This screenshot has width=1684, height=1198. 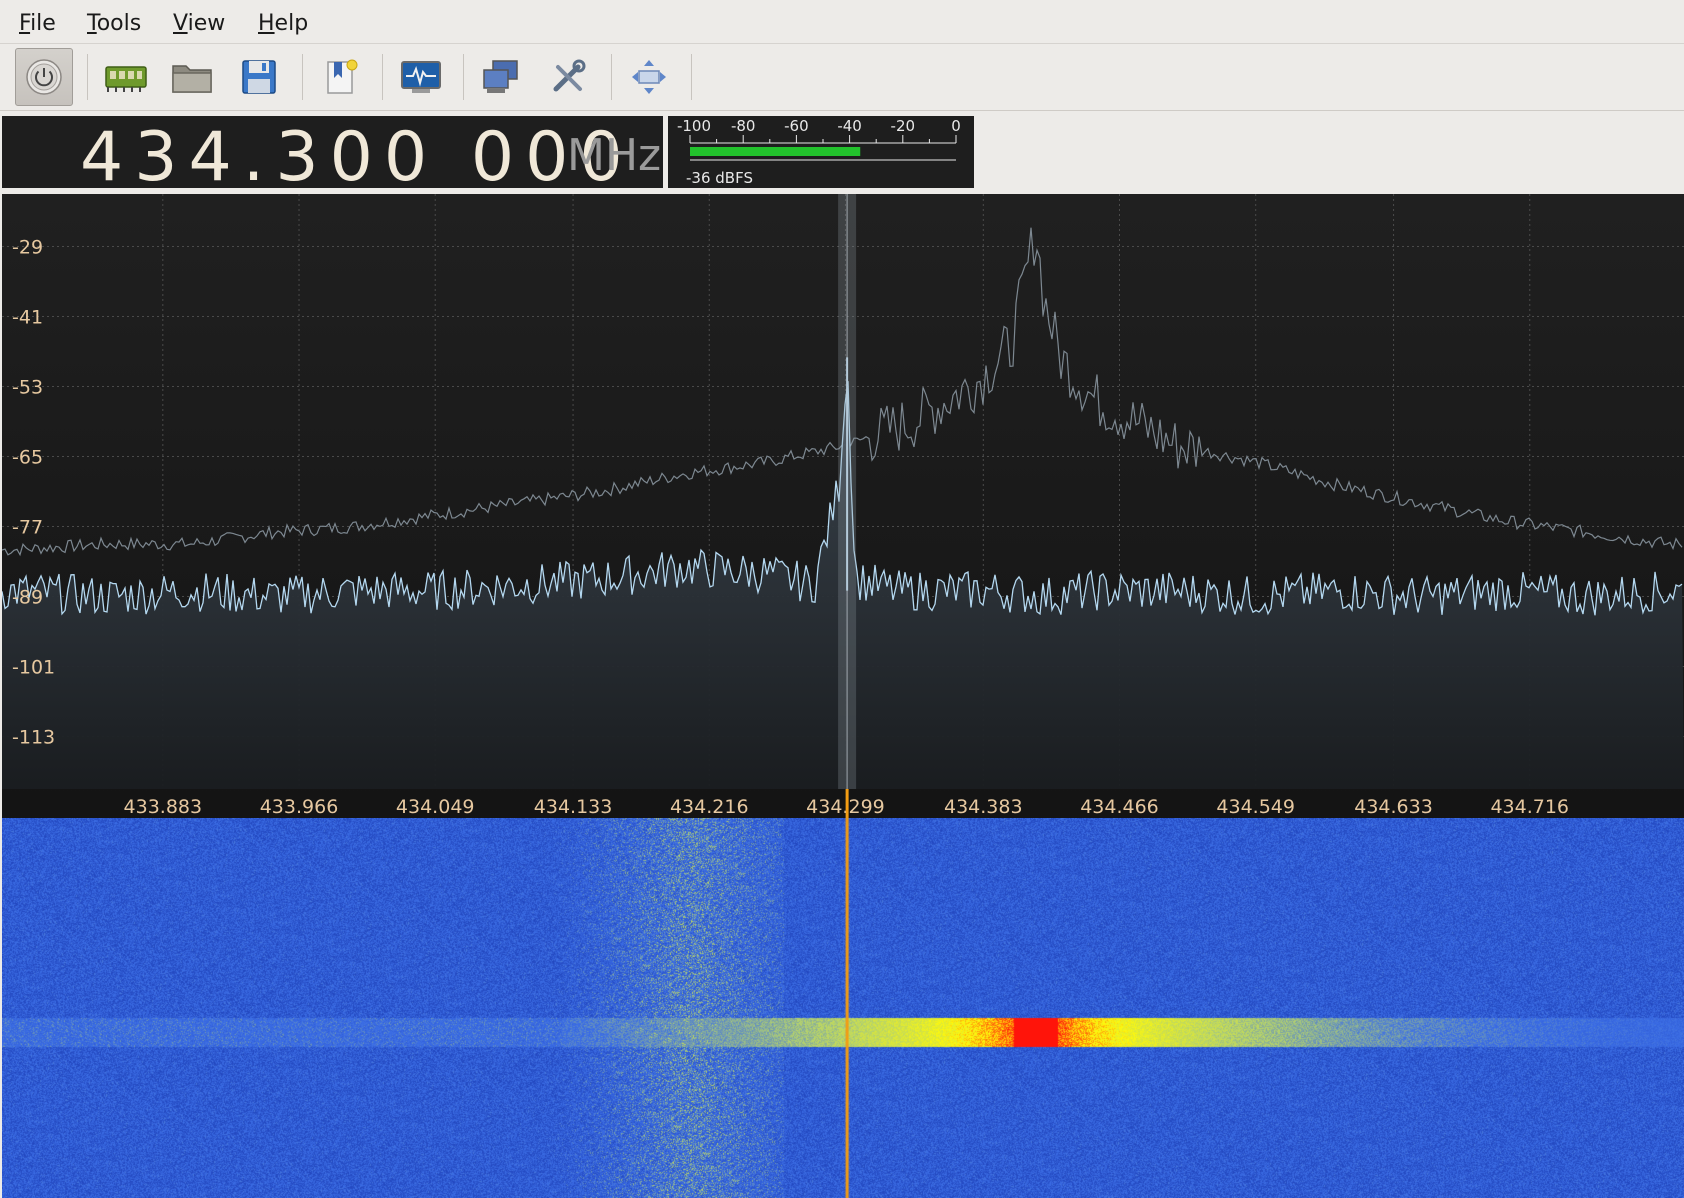 I want to click on power-icon, so click(x=44, y=77).